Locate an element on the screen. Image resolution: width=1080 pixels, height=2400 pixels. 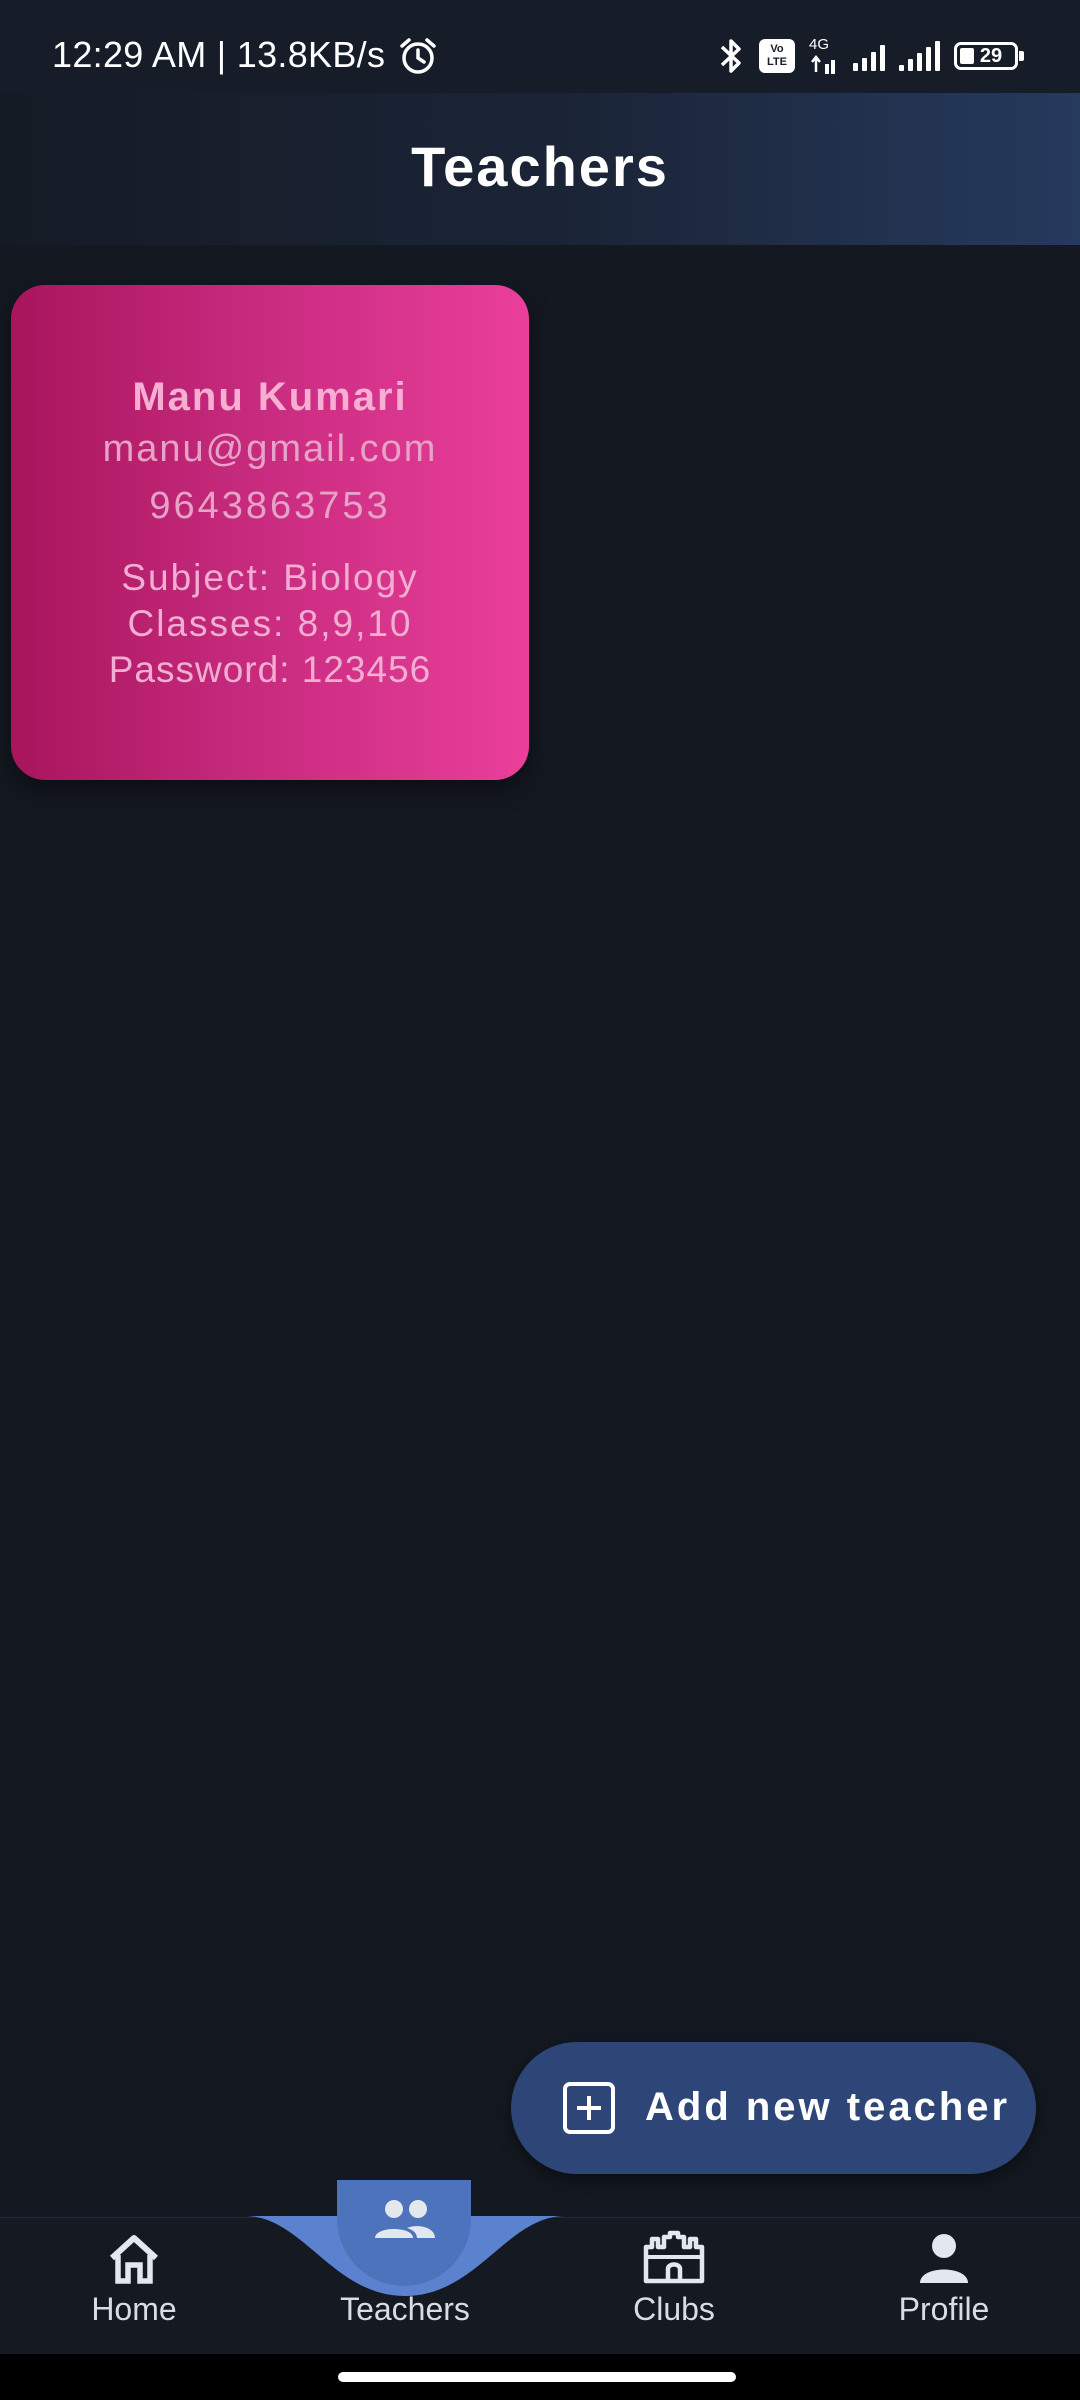
nav-item-teachers: Teachers is located at coordinates (405, 2285).